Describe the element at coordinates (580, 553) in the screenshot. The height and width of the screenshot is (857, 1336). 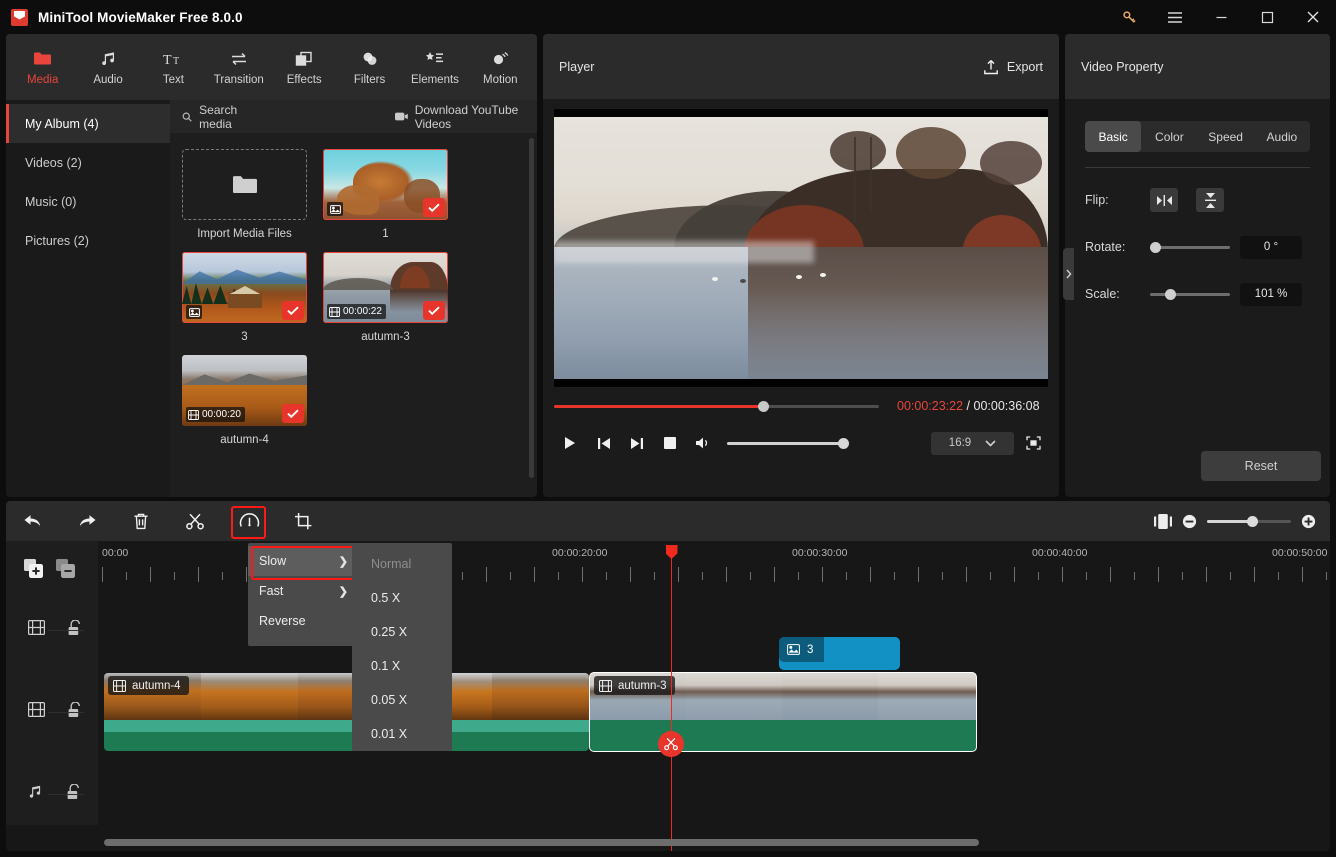
I see `ruler-label: 00:00:20:00` at that location.